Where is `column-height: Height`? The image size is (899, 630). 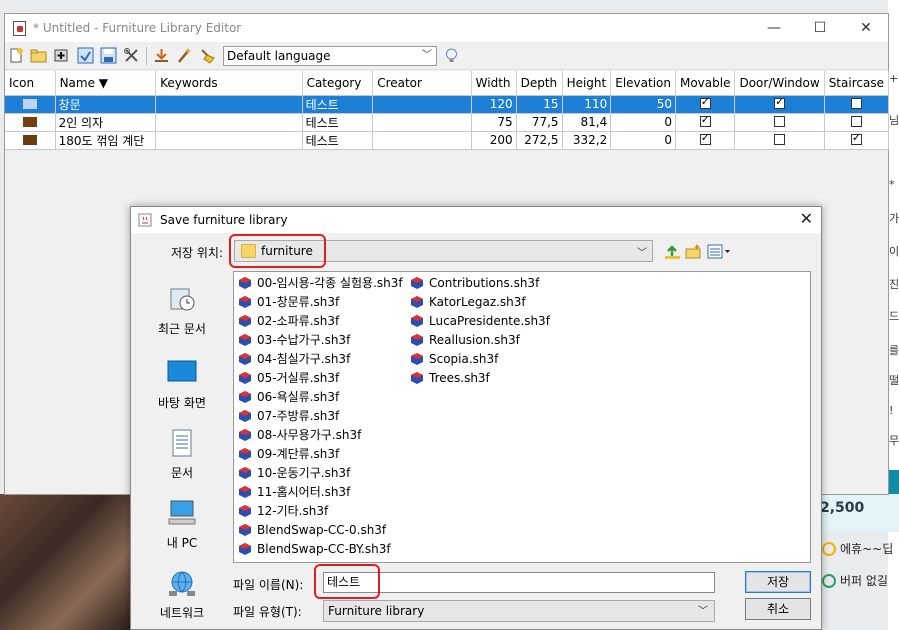
column-height: Height is located at coordinates (587, 83).